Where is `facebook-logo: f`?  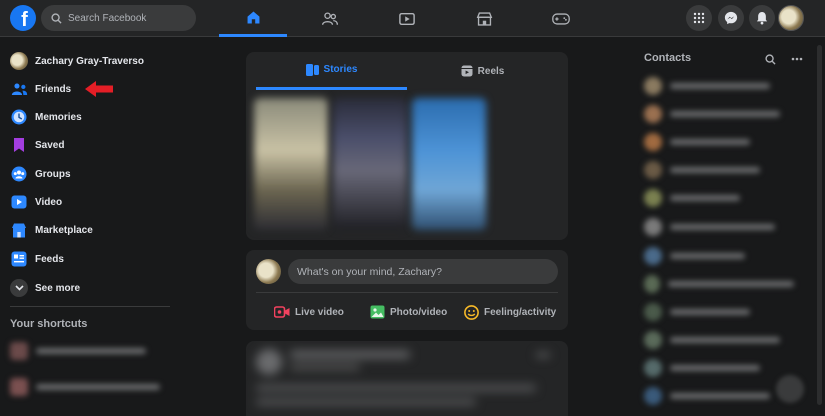
facebook-logo: f is located at coordinates (23, 18).